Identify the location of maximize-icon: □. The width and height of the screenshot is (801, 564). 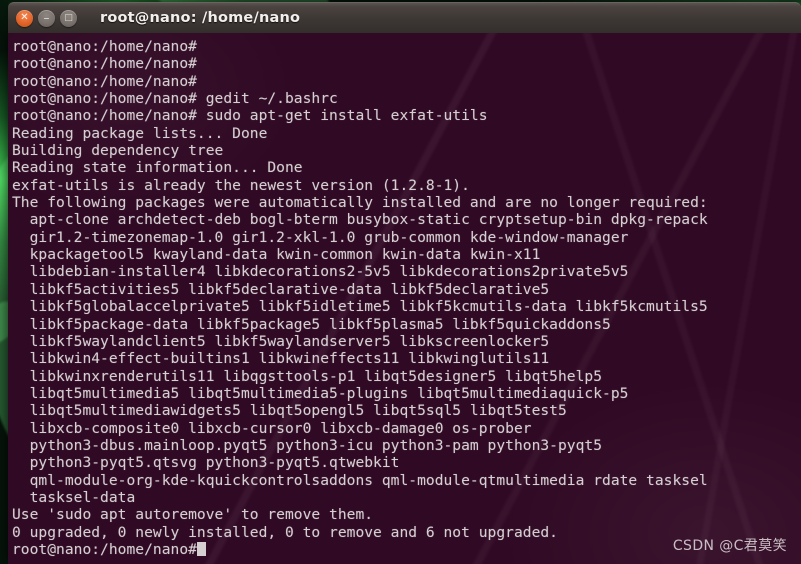
(68, 17).